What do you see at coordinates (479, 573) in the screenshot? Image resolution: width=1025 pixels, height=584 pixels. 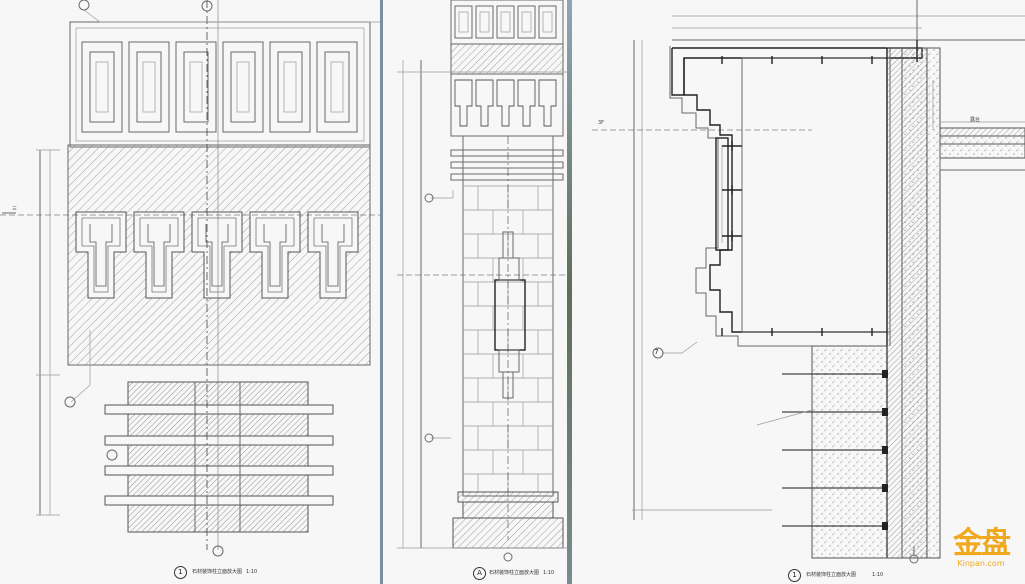 I see `caption-letter-badge: A` at bounding box center [479, 573].